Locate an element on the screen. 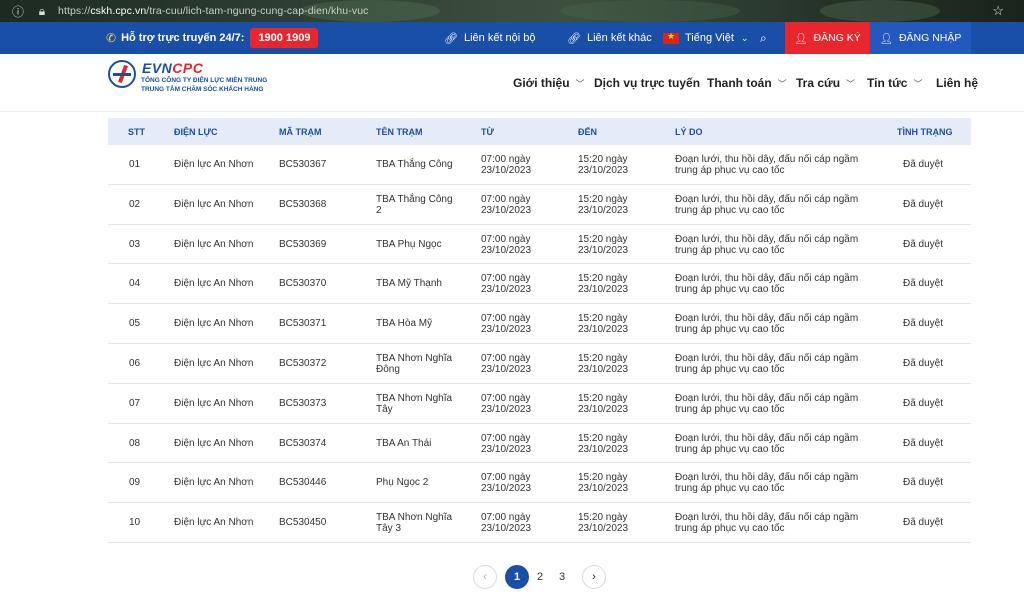 This screenshot has height=597, width=1024. cell-ten-tram-line1: Phụ Ngọc 2 is located at coordinates (402, 483).